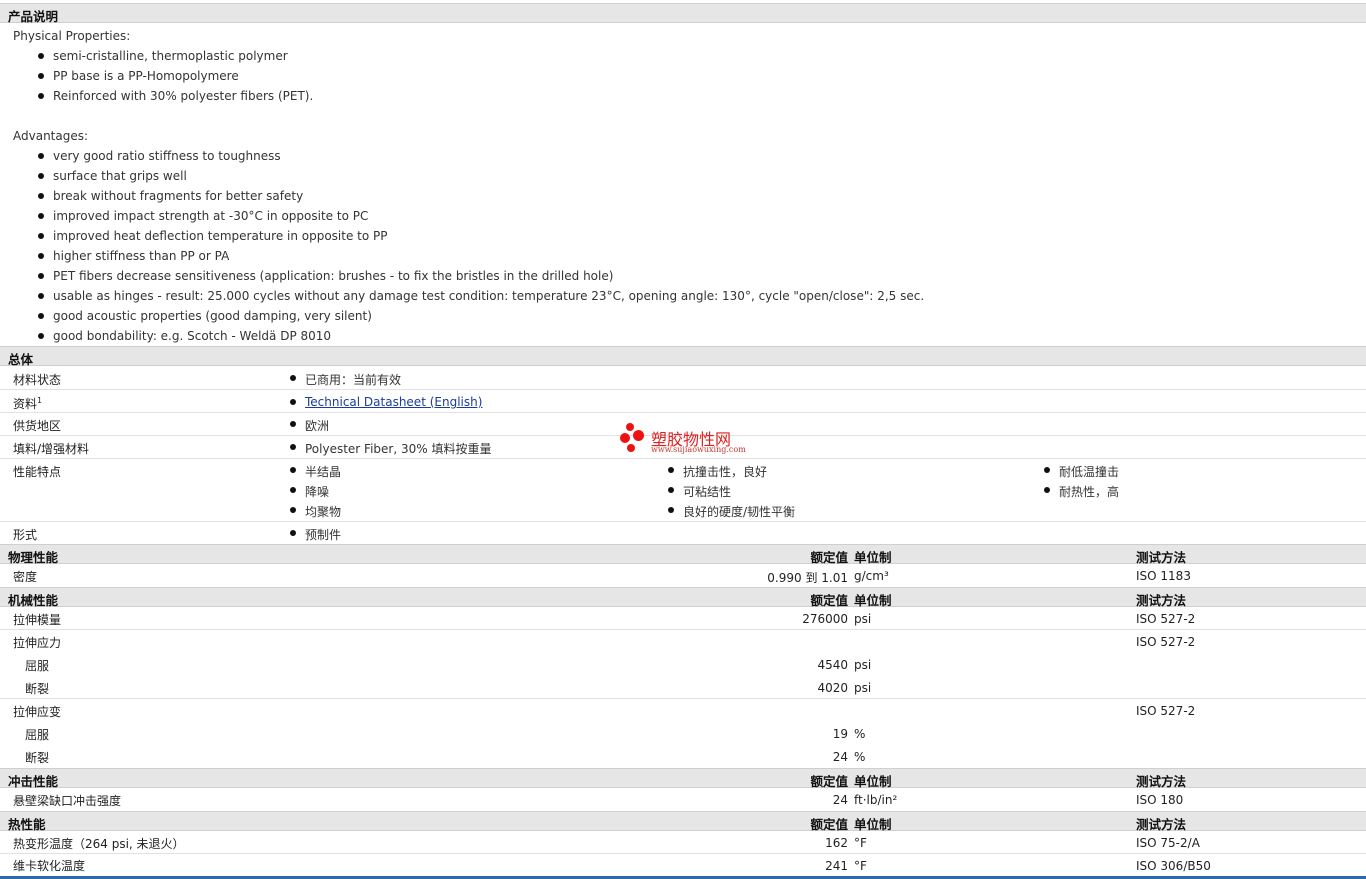 Image resolution: width=1366 pixels, height=879 pixels. What do you see at coordinates (683, 733) in the screenshot?
I see `table-row: 屈服 19 %` at bounding box center [683, 733].